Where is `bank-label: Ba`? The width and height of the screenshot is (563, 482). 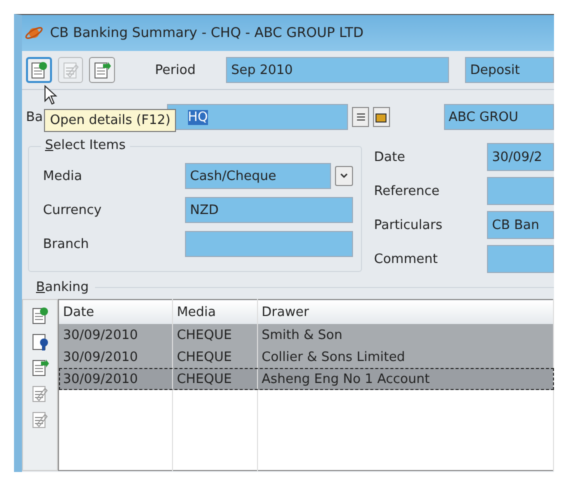
bank-label: Ba is located at coordinates (34, 117).